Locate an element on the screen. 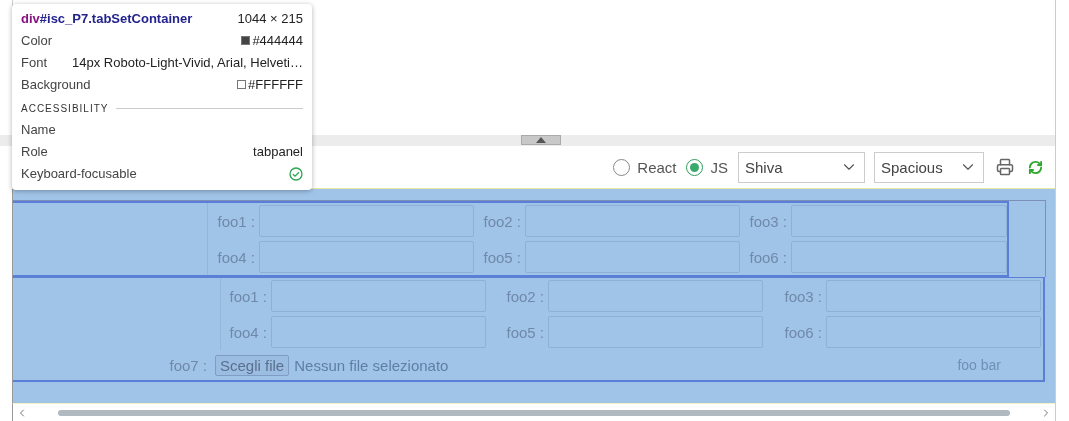 Image resolution: width=1069 pixels, height=421 pixels. field-label: foo7 : is located at coordinates (188, 365).